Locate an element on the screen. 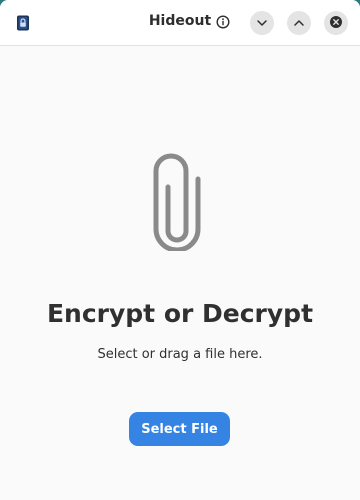 The image size is (360, 500). minimize-button is located at coordinates (262, 23).